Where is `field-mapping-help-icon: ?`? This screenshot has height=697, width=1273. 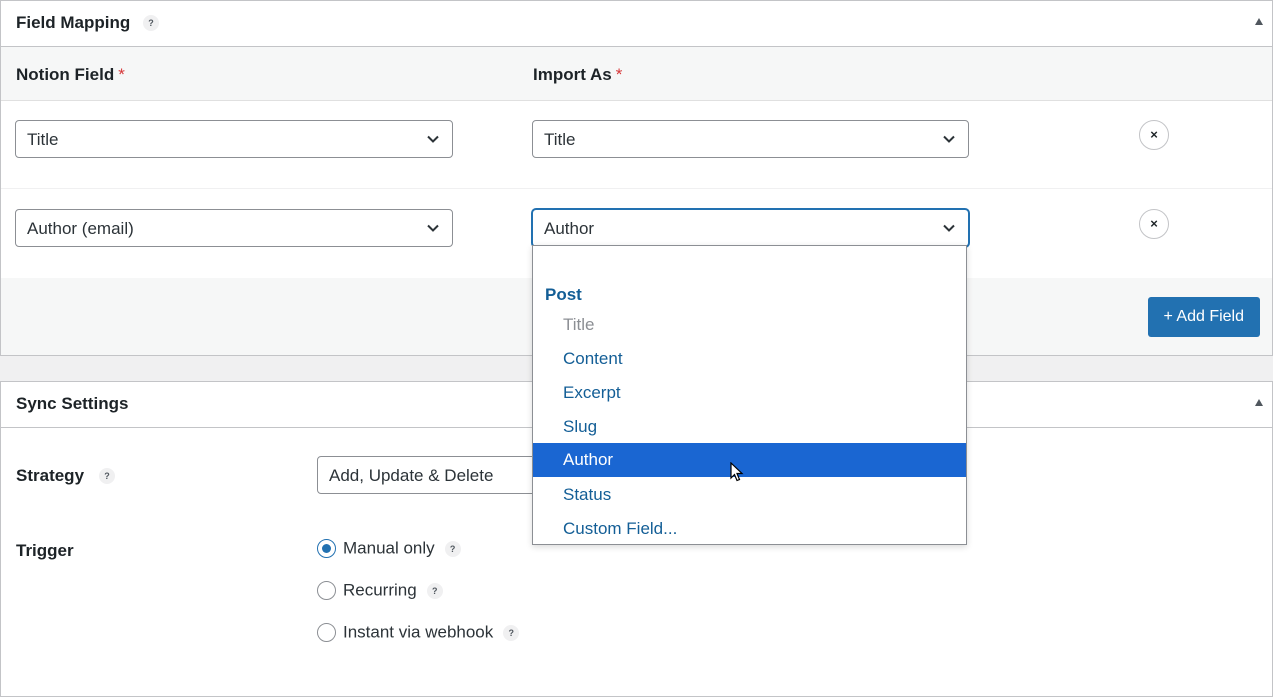
field-mapping-help-icon: ? is located at coordinates (151, 23).